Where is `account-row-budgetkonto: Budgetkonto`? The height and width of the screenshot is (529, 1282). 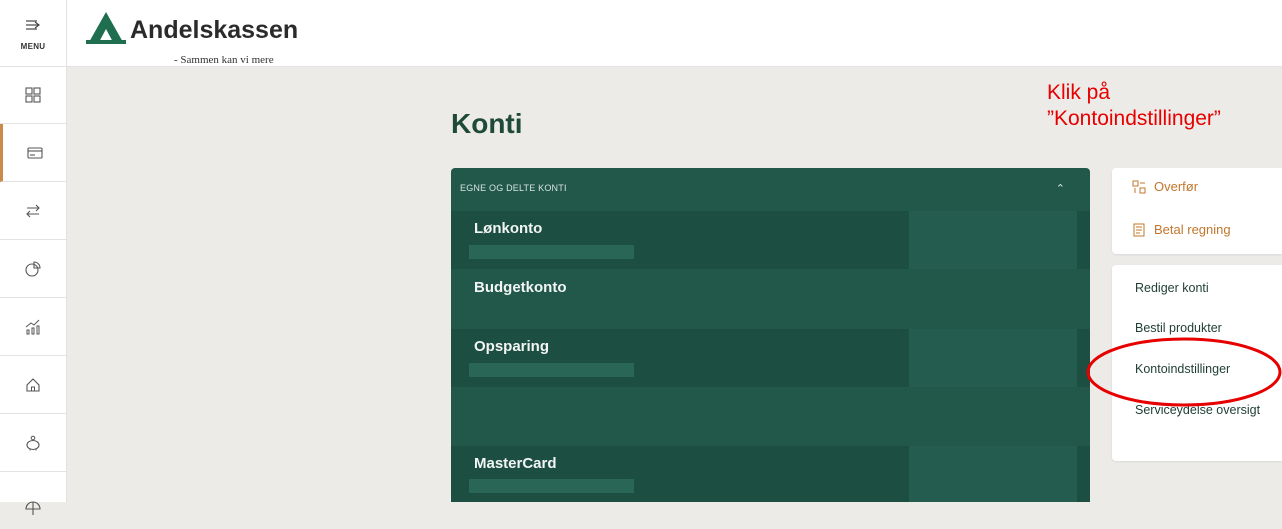
account-row-budgetkonto: Budgetkonto is located at coordinates (770, 299).